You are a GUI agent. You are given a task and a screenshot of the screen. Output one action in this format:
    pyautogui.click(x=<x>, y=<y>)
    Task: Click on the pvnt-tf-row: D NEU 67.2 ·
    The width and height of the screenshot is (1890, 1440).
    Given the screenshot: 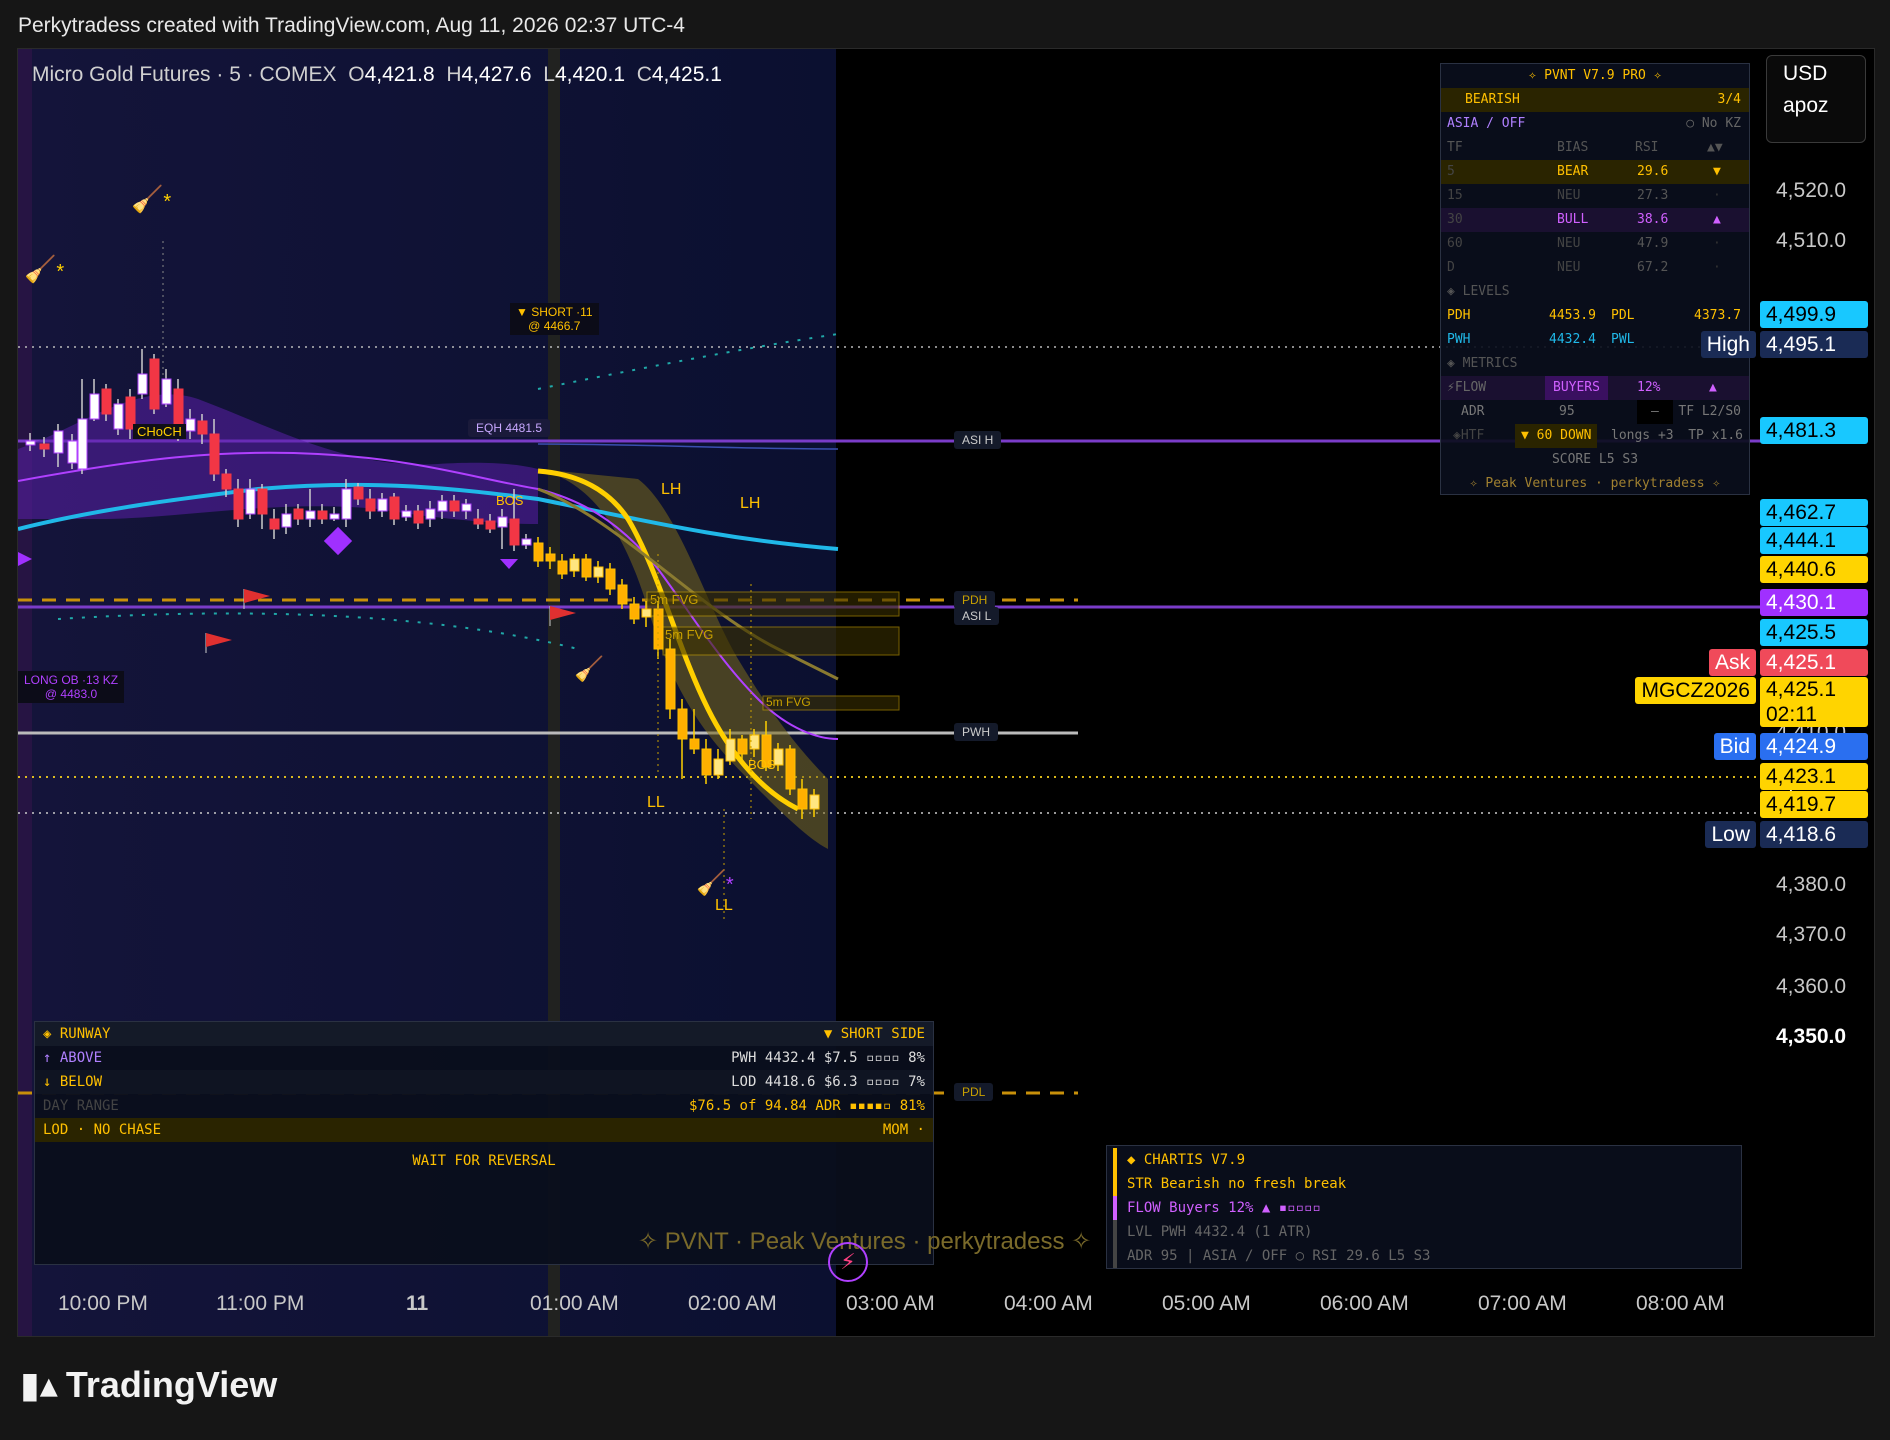 What is the action you would take?
    pyautogui.click(x=1584, y=267)
    